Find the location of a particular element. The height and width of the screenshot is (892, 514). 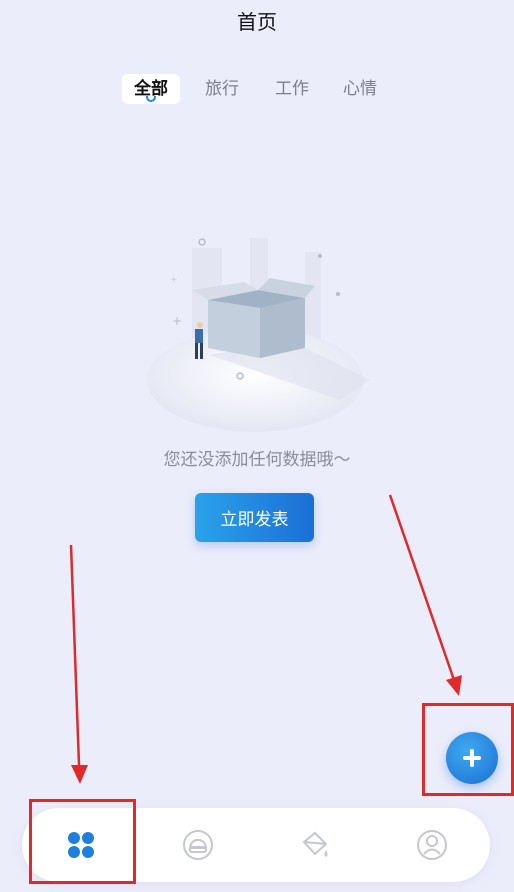

add-button is located at coordinates (472, 758).